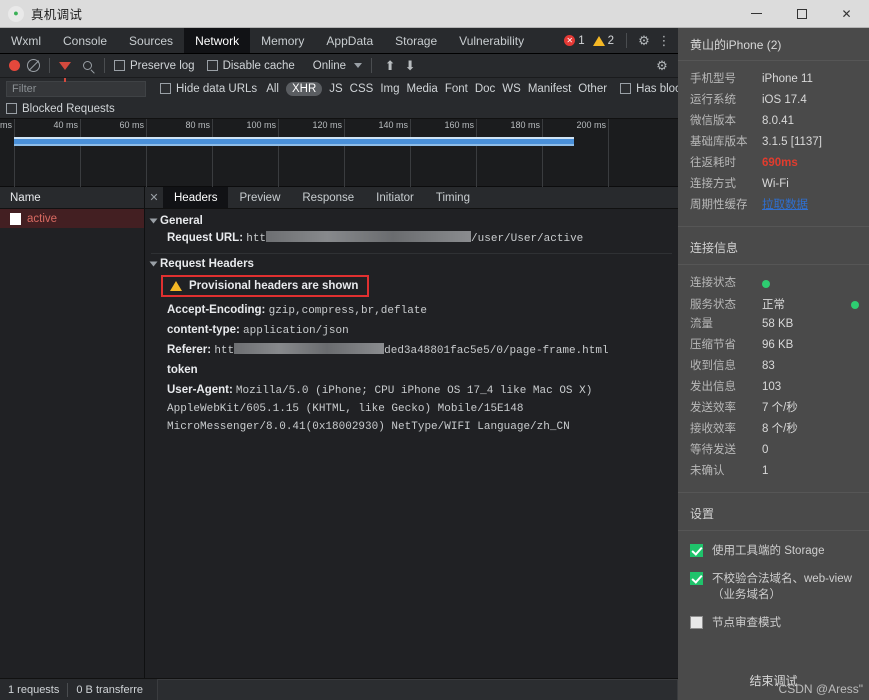 This screenshot has height=700, width=869. What do you see at coordinates (304, 88) in the screenshot?
I see `restype-xhr: XHR` at bounding box center [304, 88].